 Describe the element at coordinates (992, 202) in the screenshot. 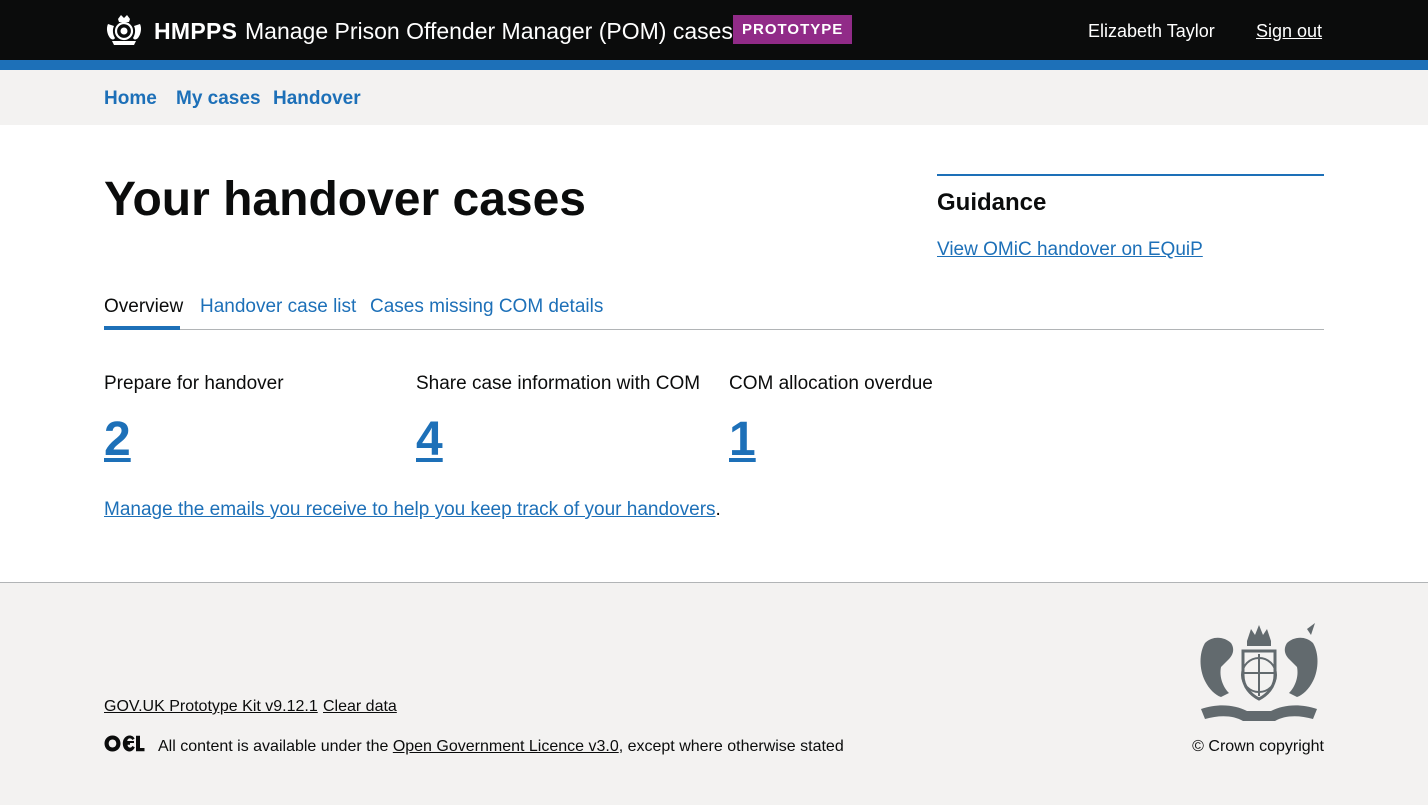

I see `guidance-title: Guidance` at that location.